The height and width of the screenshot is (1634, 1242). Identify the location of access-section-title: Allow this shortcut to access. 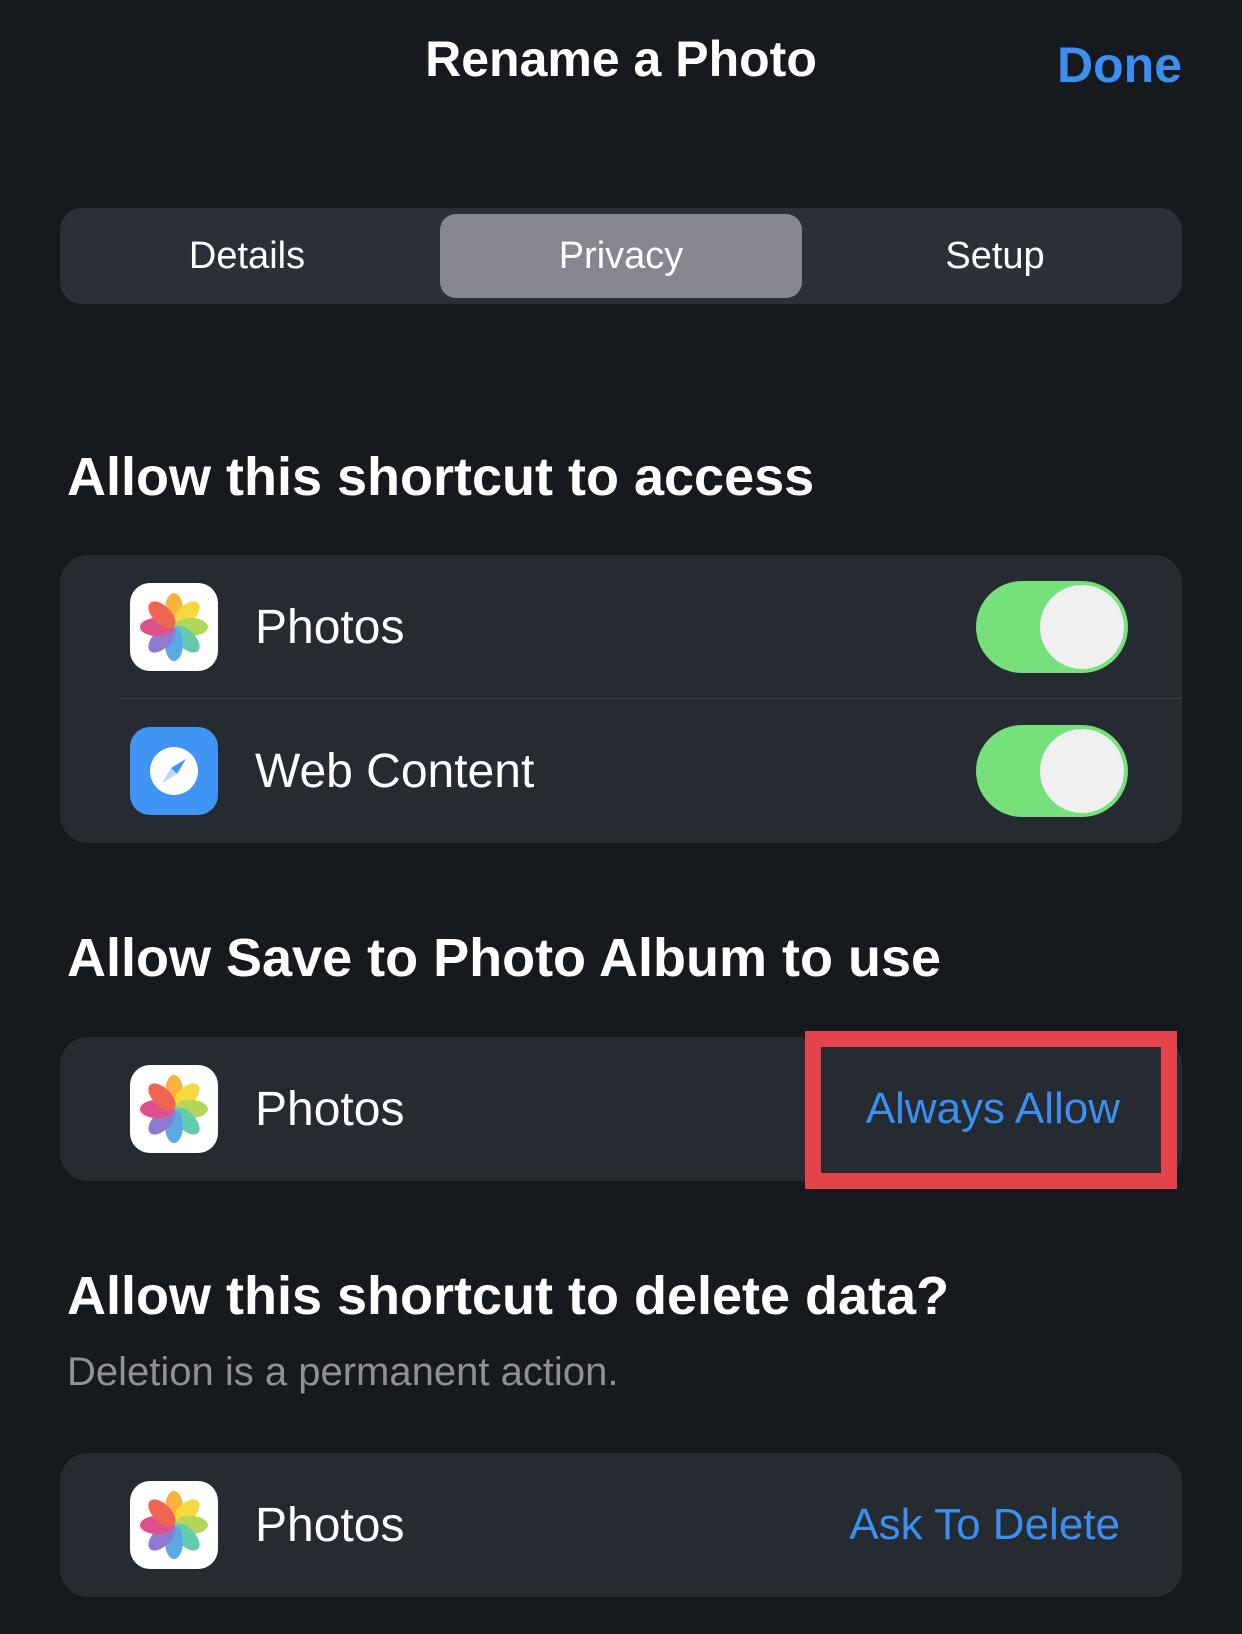
(441, 477).